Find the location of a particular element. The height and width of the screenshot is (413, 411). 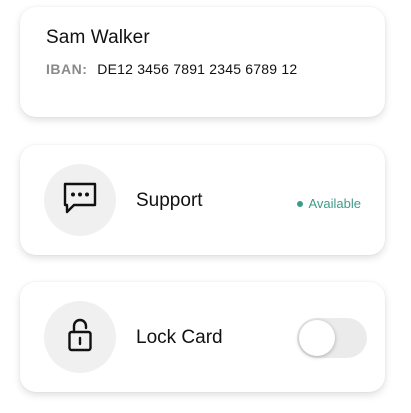

support-icon-badge is located at coordinates (80, 200).